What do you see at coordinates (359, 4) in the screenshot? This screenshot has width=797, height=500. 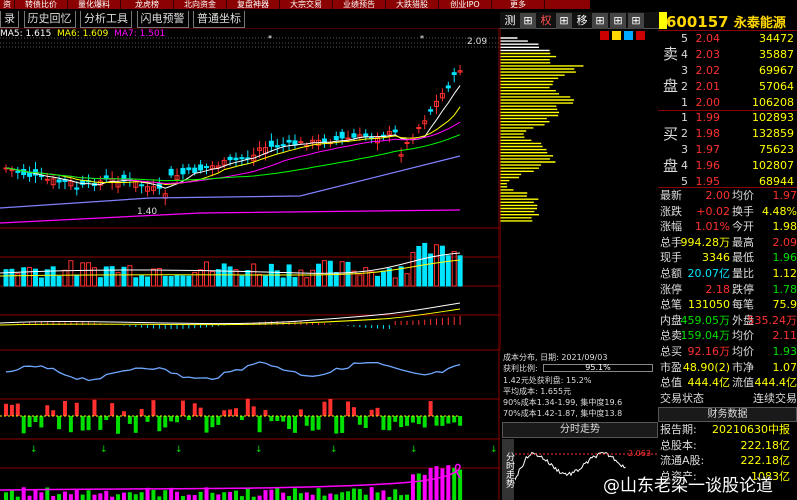 I see `top-menu-item: 业绩预告` at bounding box center [359, 4].